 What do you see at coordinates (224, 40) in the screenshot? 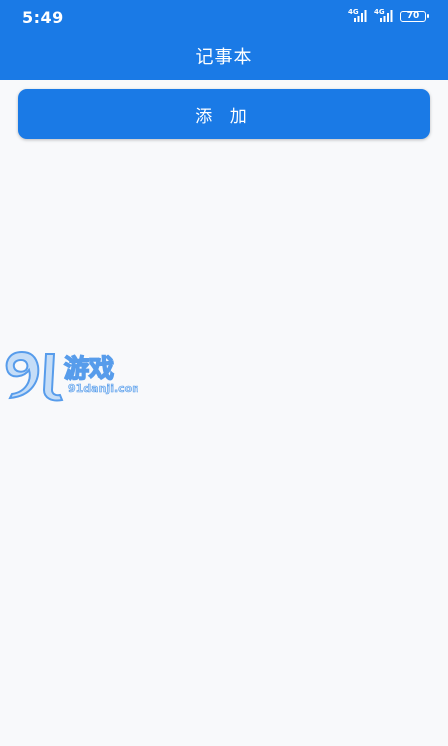
I see `app-header: 5:49 4G 4G 70 记事本` at bounding box center [224, 40].